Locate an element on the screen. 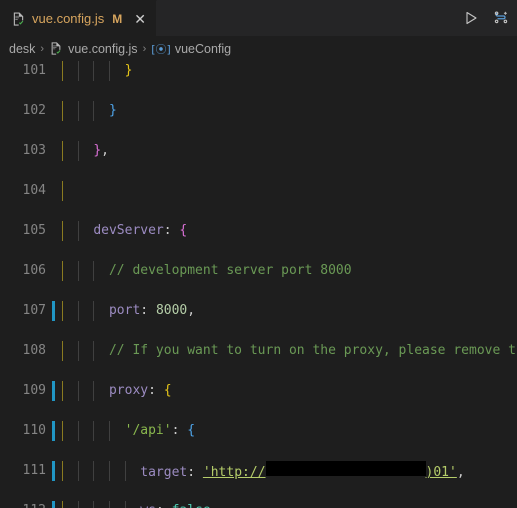 This screenshot has height=508, width=517. code-token: ws is located at coordinates (148, 505).